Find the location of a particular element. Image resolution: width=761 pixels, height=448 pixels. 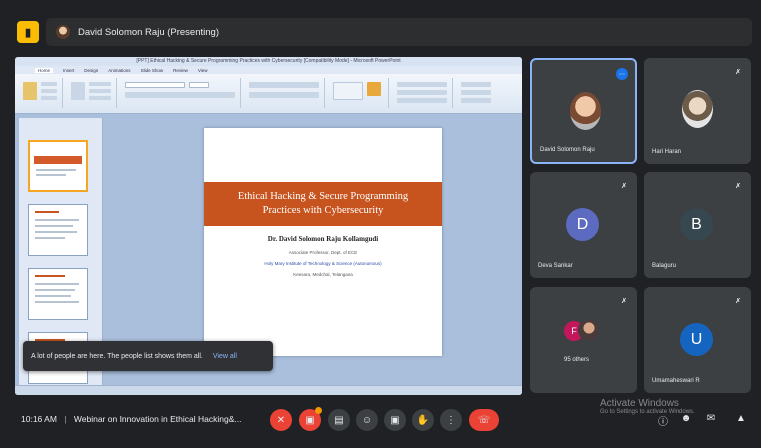

meet-logo-icon: ▮ is located at coordinates (28, 32).